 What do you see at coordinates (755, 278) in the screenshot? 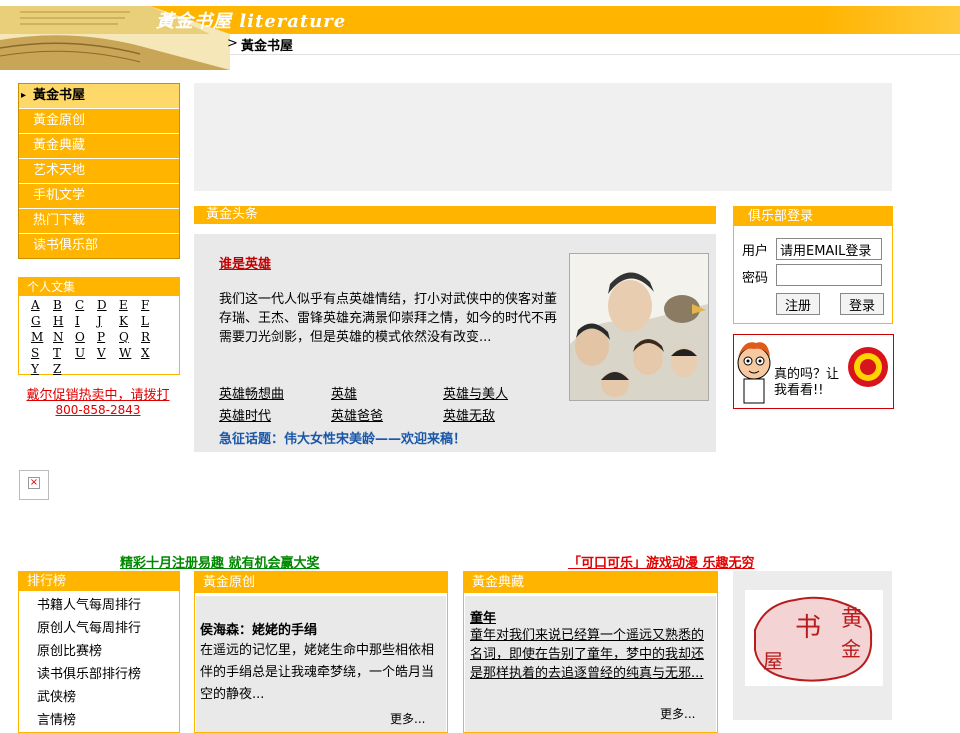
I see `password-label: 密码` at bounding box center [755, 278].